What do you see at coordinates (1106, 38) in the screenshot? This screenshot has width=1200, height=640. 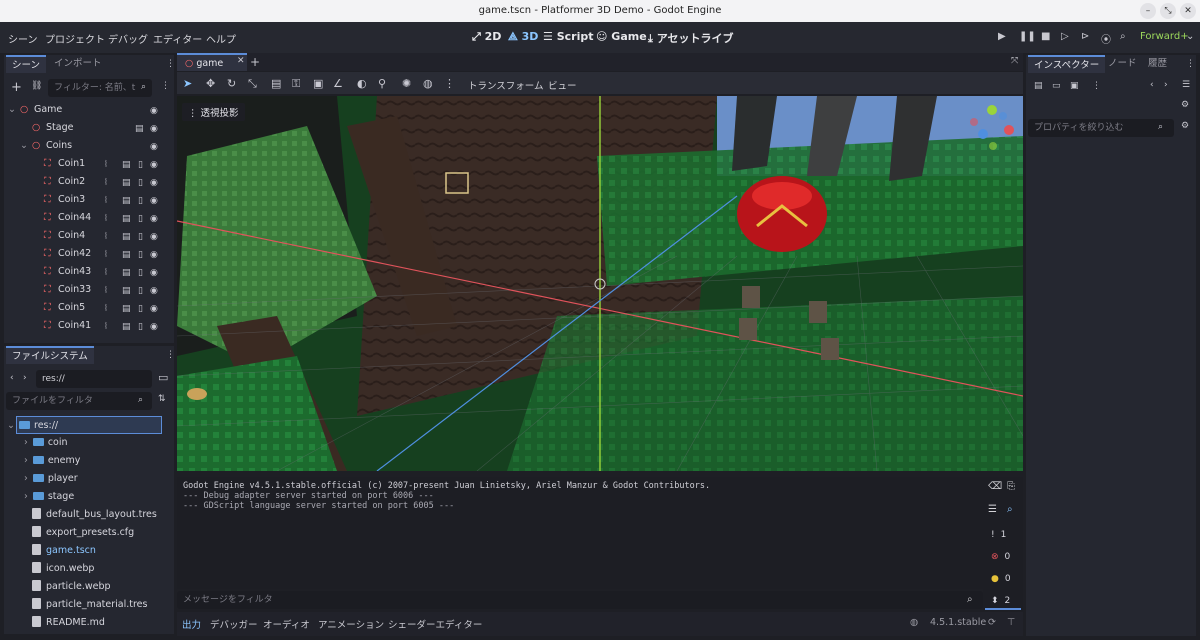 I see `movie-maker-icon: ⦿` at bounding box center [1106, 38].